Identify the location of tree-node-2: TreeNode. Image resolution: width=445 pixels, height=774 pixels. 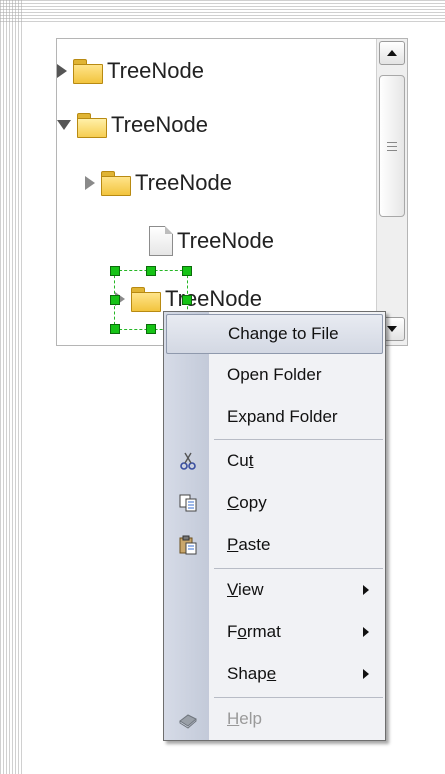
(132, 125).